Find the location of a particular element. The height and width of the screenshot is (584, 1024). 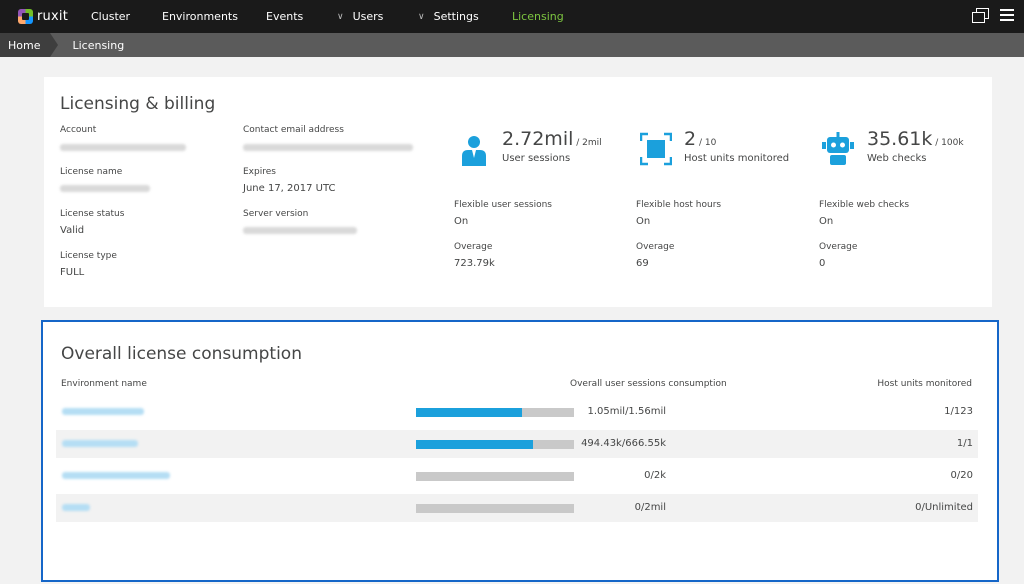

nav-item-label: Events is located at coordinates (285, 16).